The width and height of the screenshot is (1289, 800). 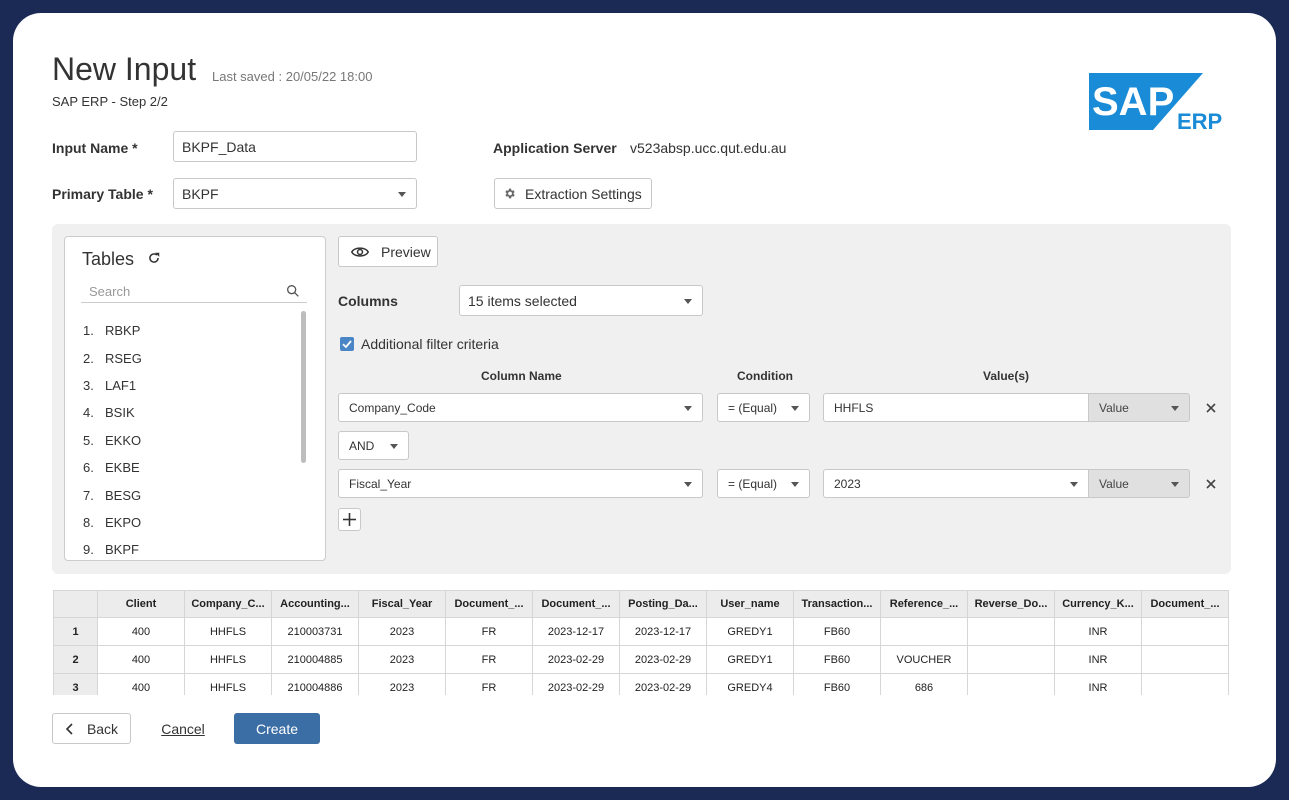 What do you see at coordinates (112, 522) in the screenshot?
I see `list-item: 8. EKPO` at bounding box center [112, 522].